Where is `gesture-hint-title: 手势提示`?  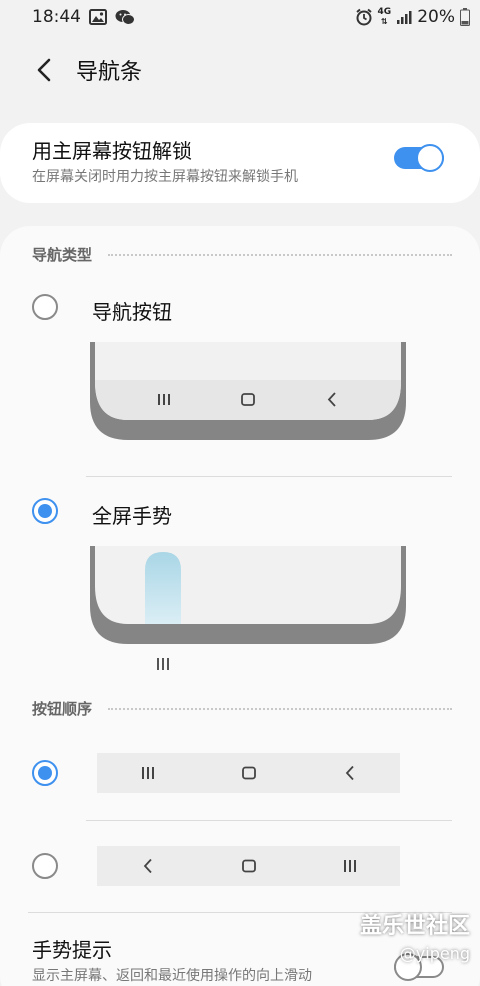 gesture-hint-title: 手势提示 is located at coordinates (72, 948).